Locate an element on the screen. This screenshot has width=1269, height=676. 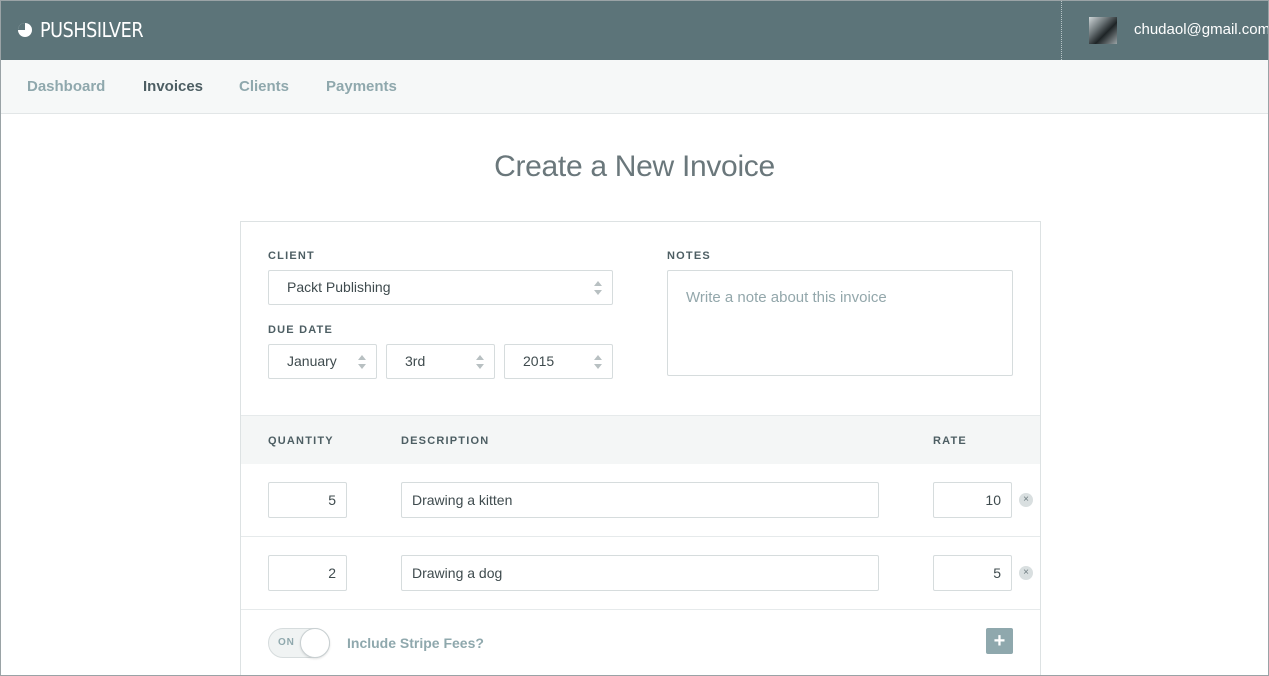
main-nav: Dashboard Invoices Clients Payments is located at coordinates (634, 87).